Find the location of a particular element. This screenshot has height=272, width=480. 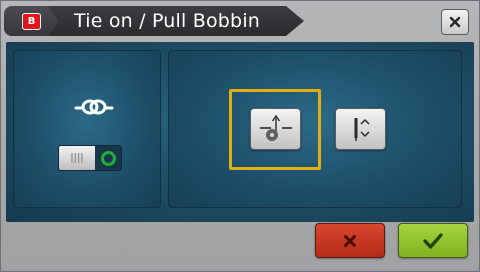

toggle-option-stitch is located at coordinates (77, 158).